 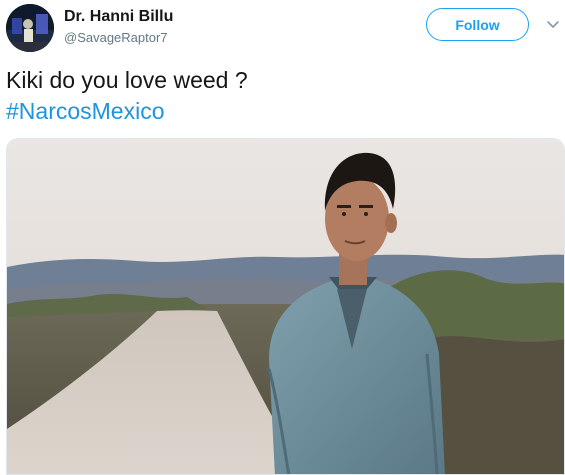 I want to click on hashtag-link: #NarcosMexico, so click(x=85, y=111).